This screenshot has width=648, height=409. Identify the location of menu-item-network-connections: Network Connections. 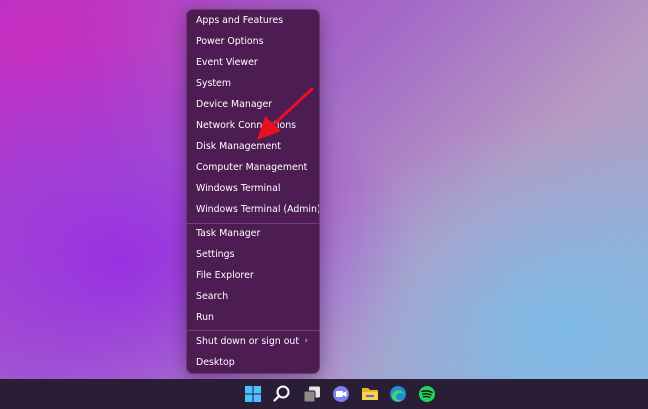
(253, 125).